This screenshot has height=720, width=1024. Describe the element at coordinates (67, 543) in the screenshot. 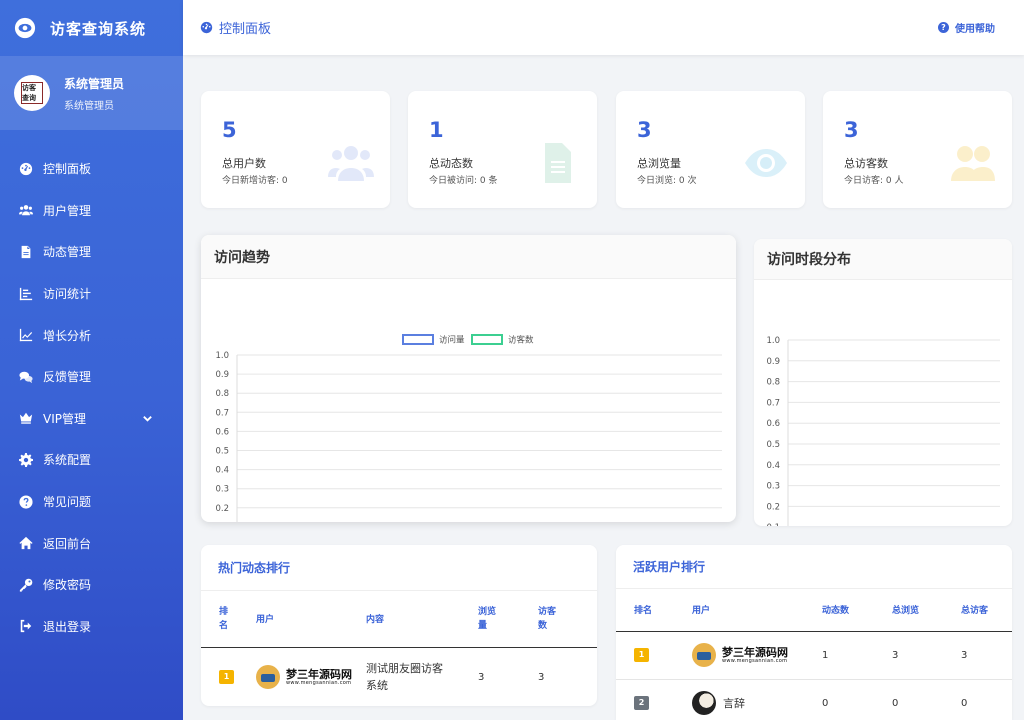

I see `sidebar-item-label: 返回前台` at that location.